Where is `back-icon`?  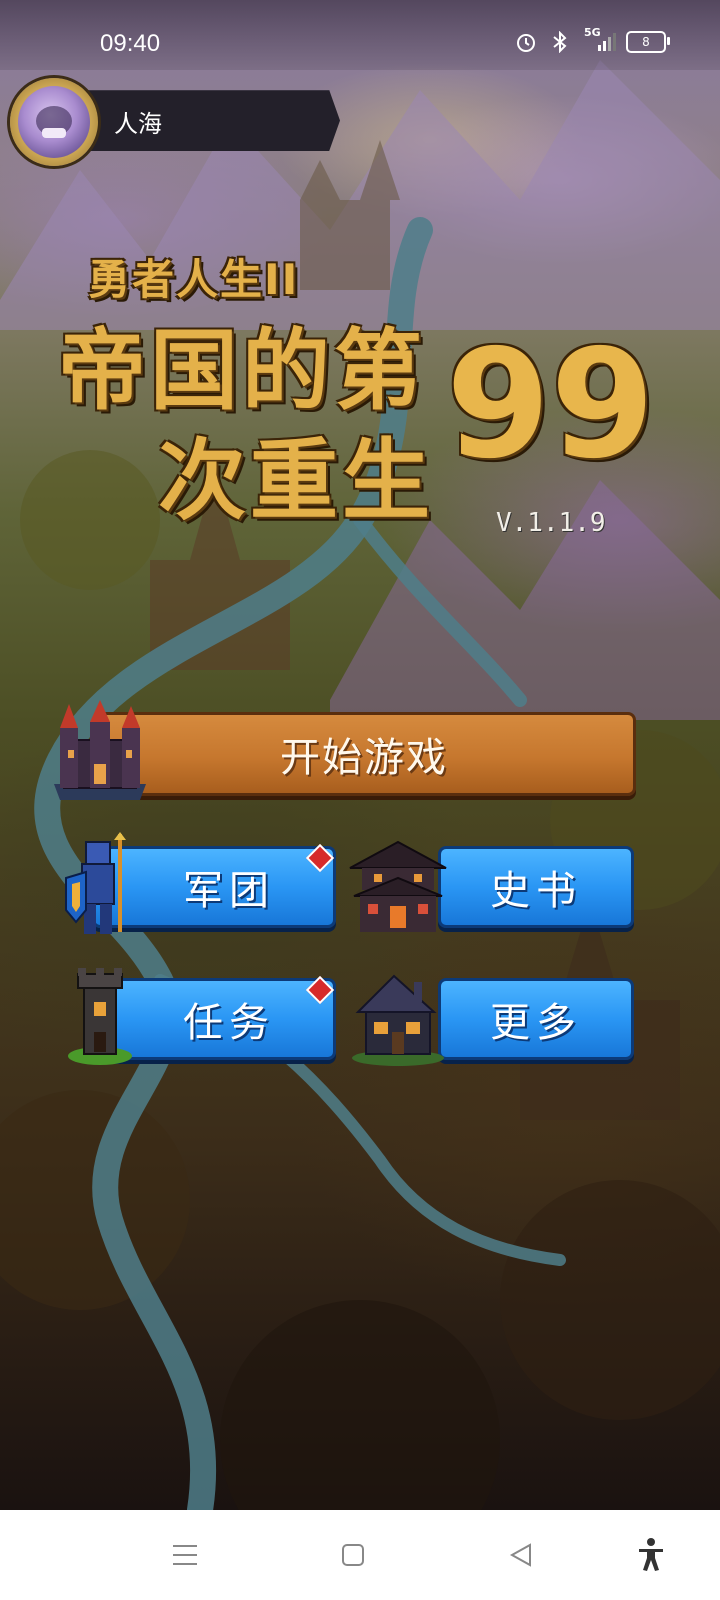 back-icon is located at coordinates (521, 1555).